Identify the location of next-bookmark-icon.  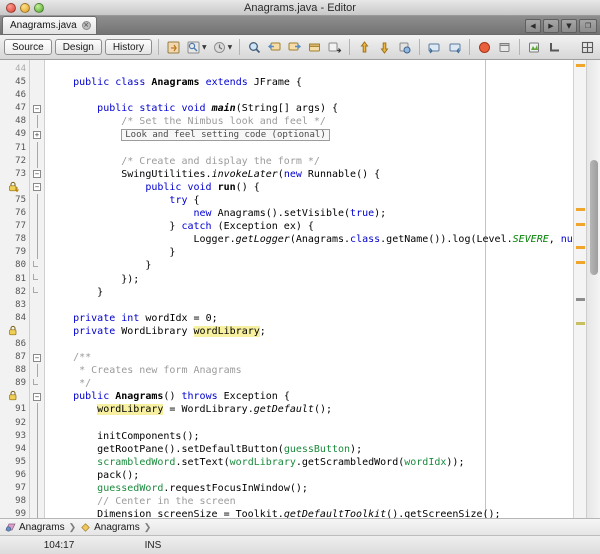
(294, 47).